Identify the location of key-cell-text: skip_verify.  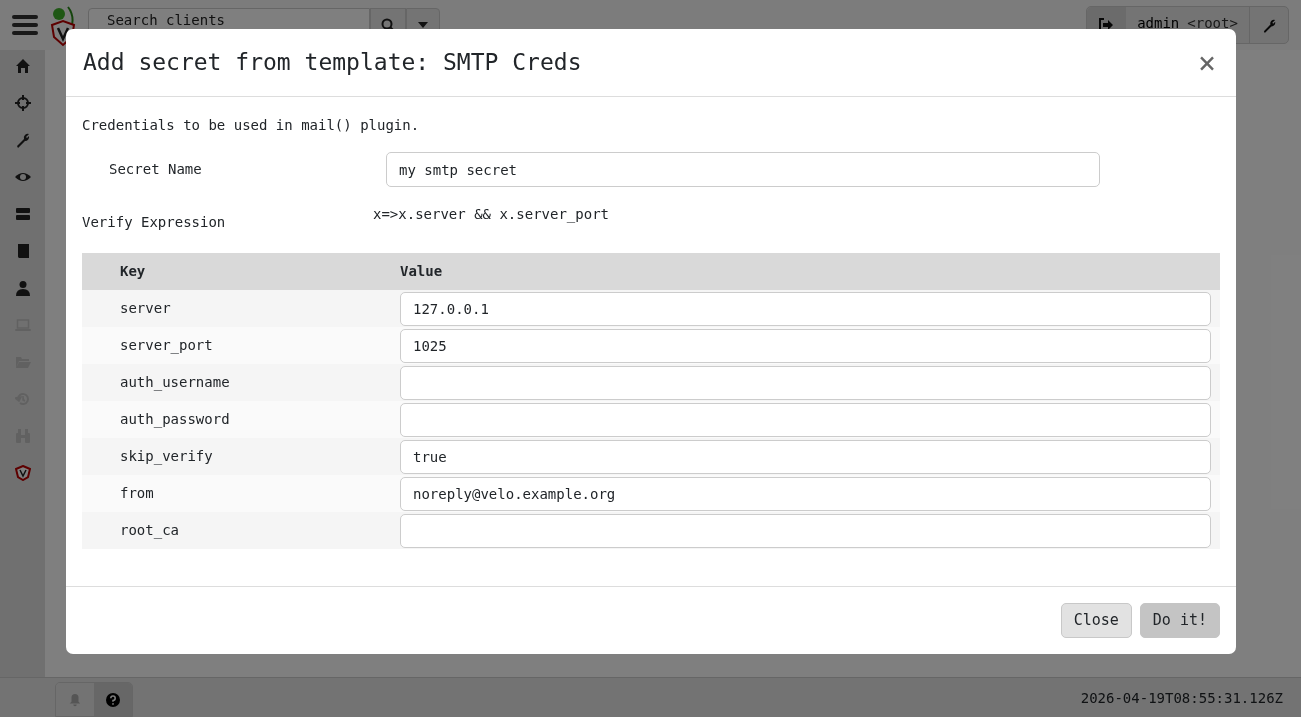
(166, 457).